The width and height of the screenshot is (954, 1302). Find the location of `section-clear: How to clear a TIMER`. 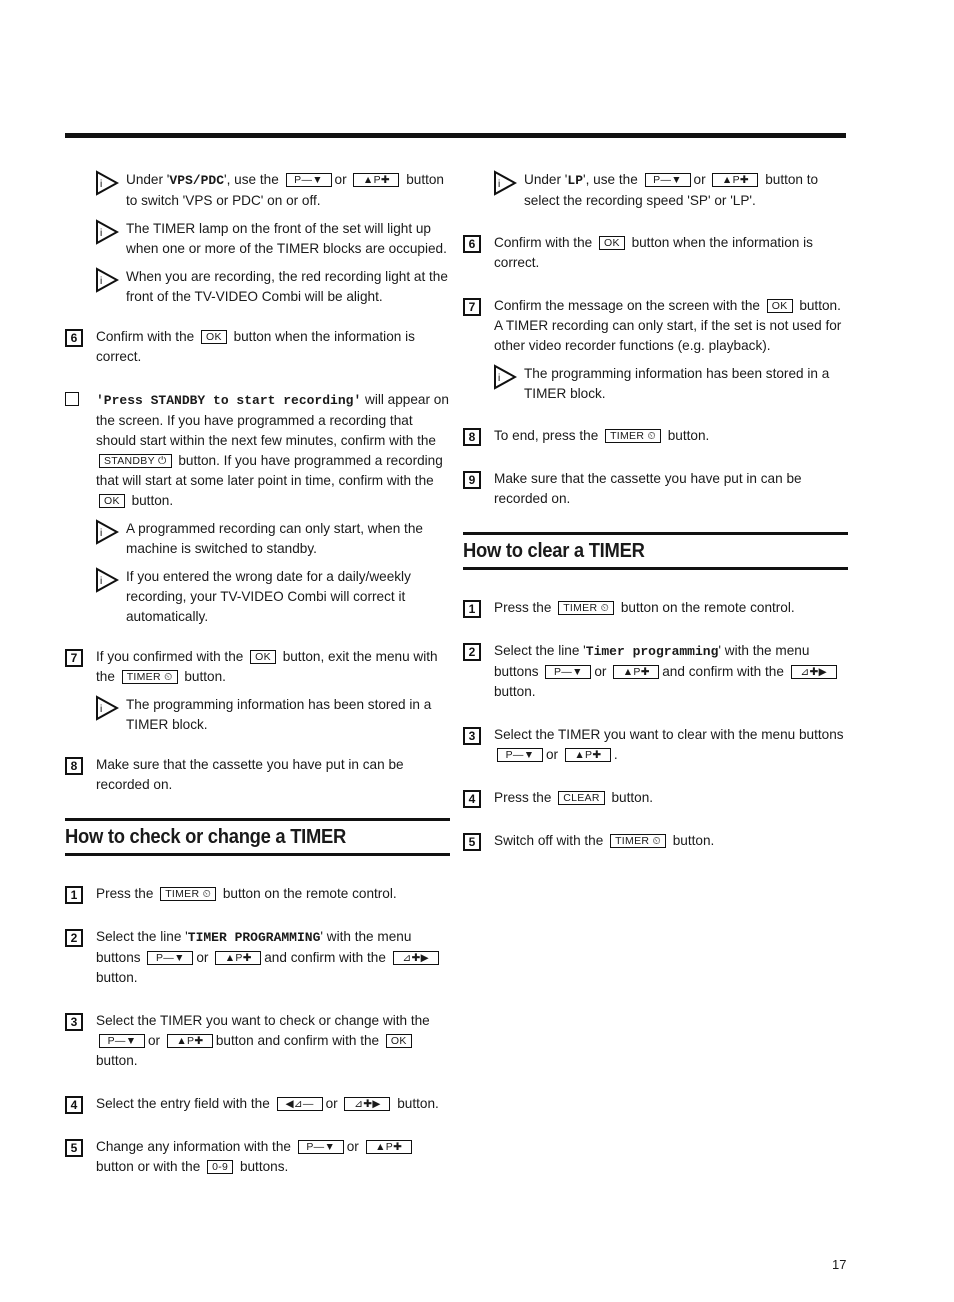

section-clear: How to clear a TIMER is located at coordinates (655, 551).